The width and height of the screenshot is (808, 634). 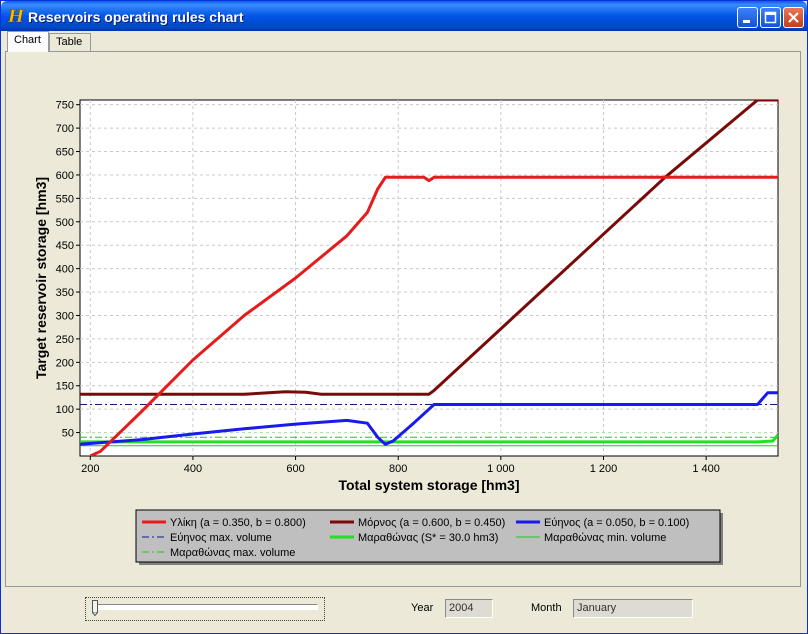 I want to click on y-tick-label: 750, so click(x=65, y=106).